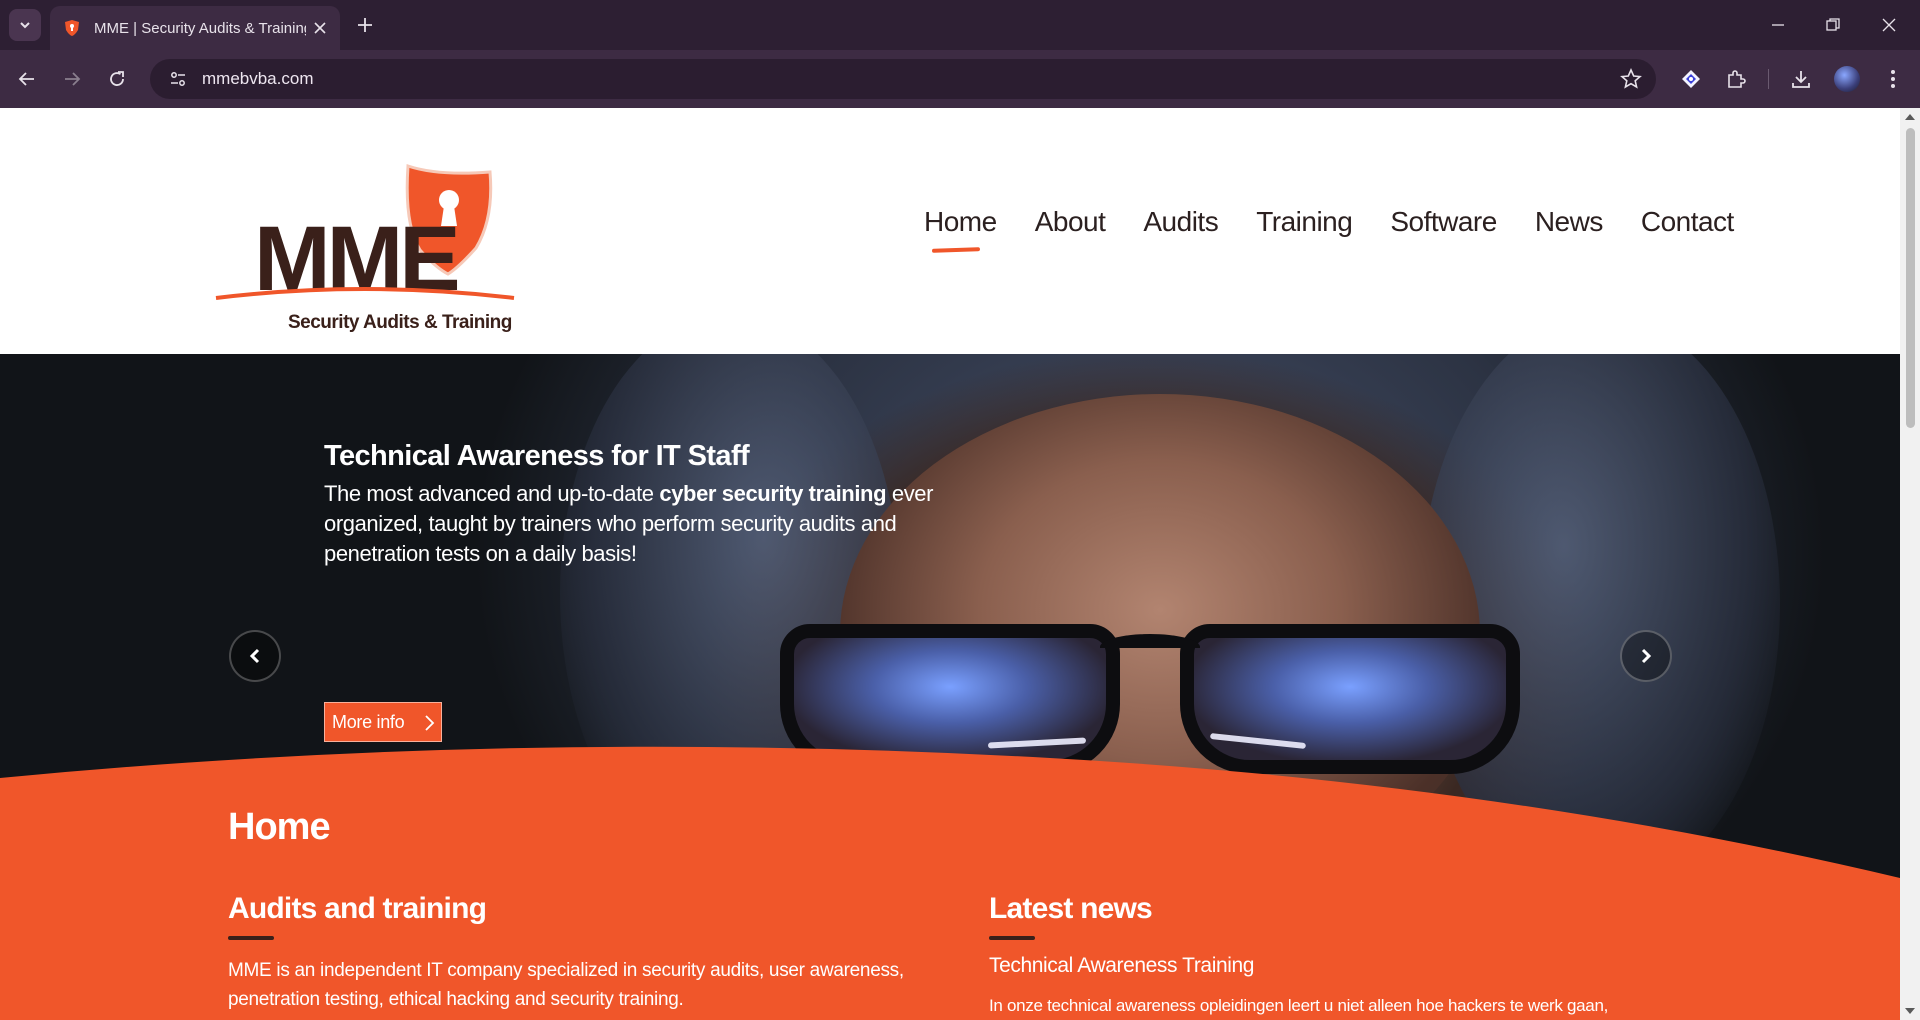 The width and height of the screenshot is (1920, 1020). Describe the element at coordinates (1893, 79) in the screenshot. I see `menu-kebab-icon` at that location.